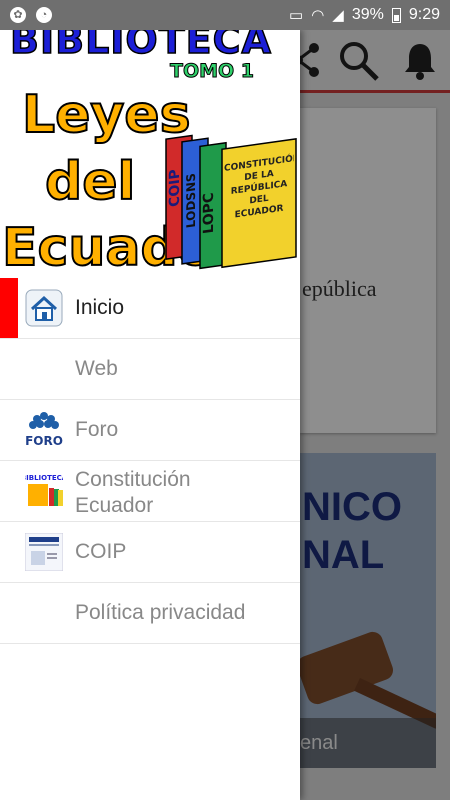  I want to click on coip-icon, so click(44, 552).